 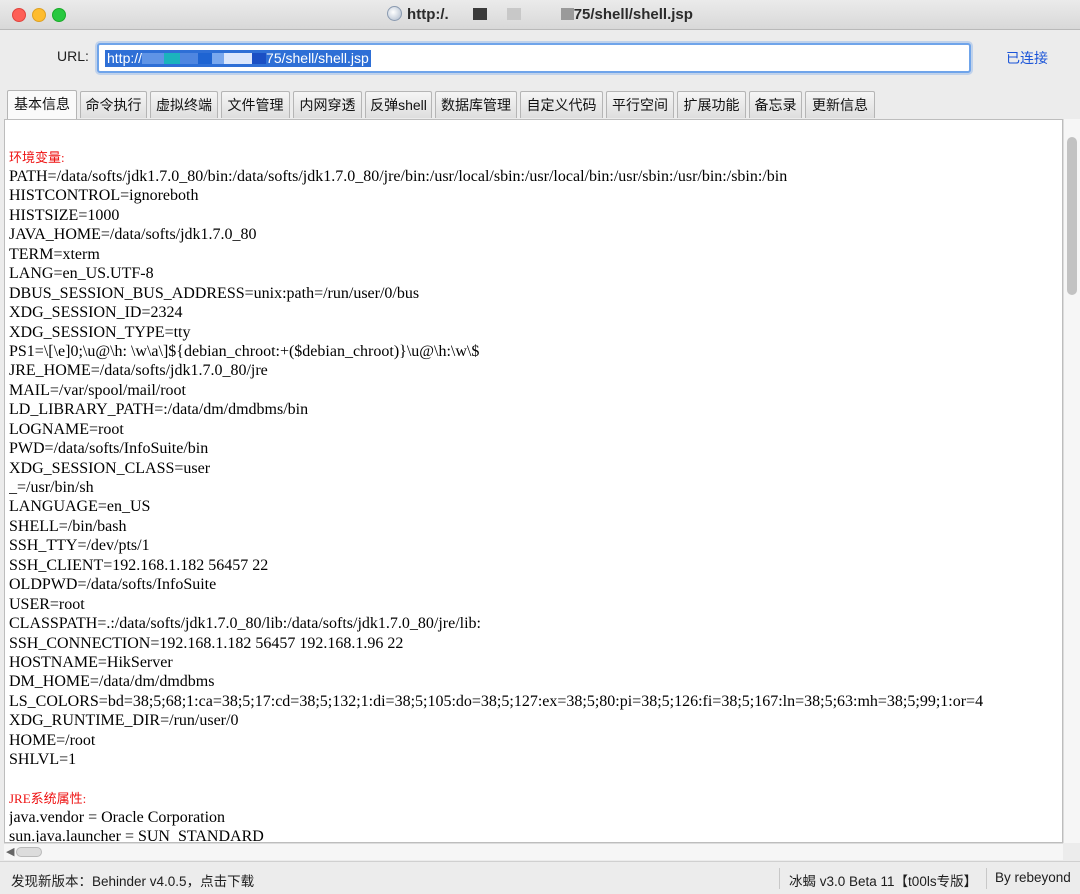 I want to click on env-var-line: LANG=en_US.UTF-8, so click(x=81, y=274).